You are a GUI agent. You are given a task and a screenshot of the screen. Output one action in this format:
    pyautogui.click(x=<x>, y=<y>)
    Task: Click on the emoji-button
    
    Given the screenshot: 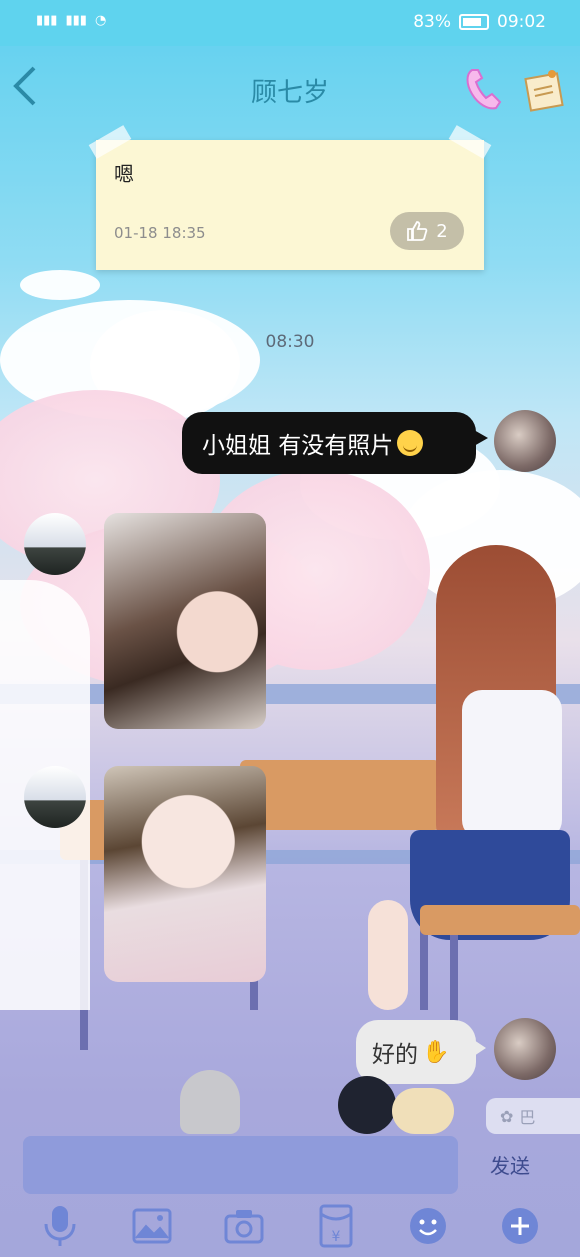 What is the action you would take?
    pyautogui.click(x=428, y=1226)
    